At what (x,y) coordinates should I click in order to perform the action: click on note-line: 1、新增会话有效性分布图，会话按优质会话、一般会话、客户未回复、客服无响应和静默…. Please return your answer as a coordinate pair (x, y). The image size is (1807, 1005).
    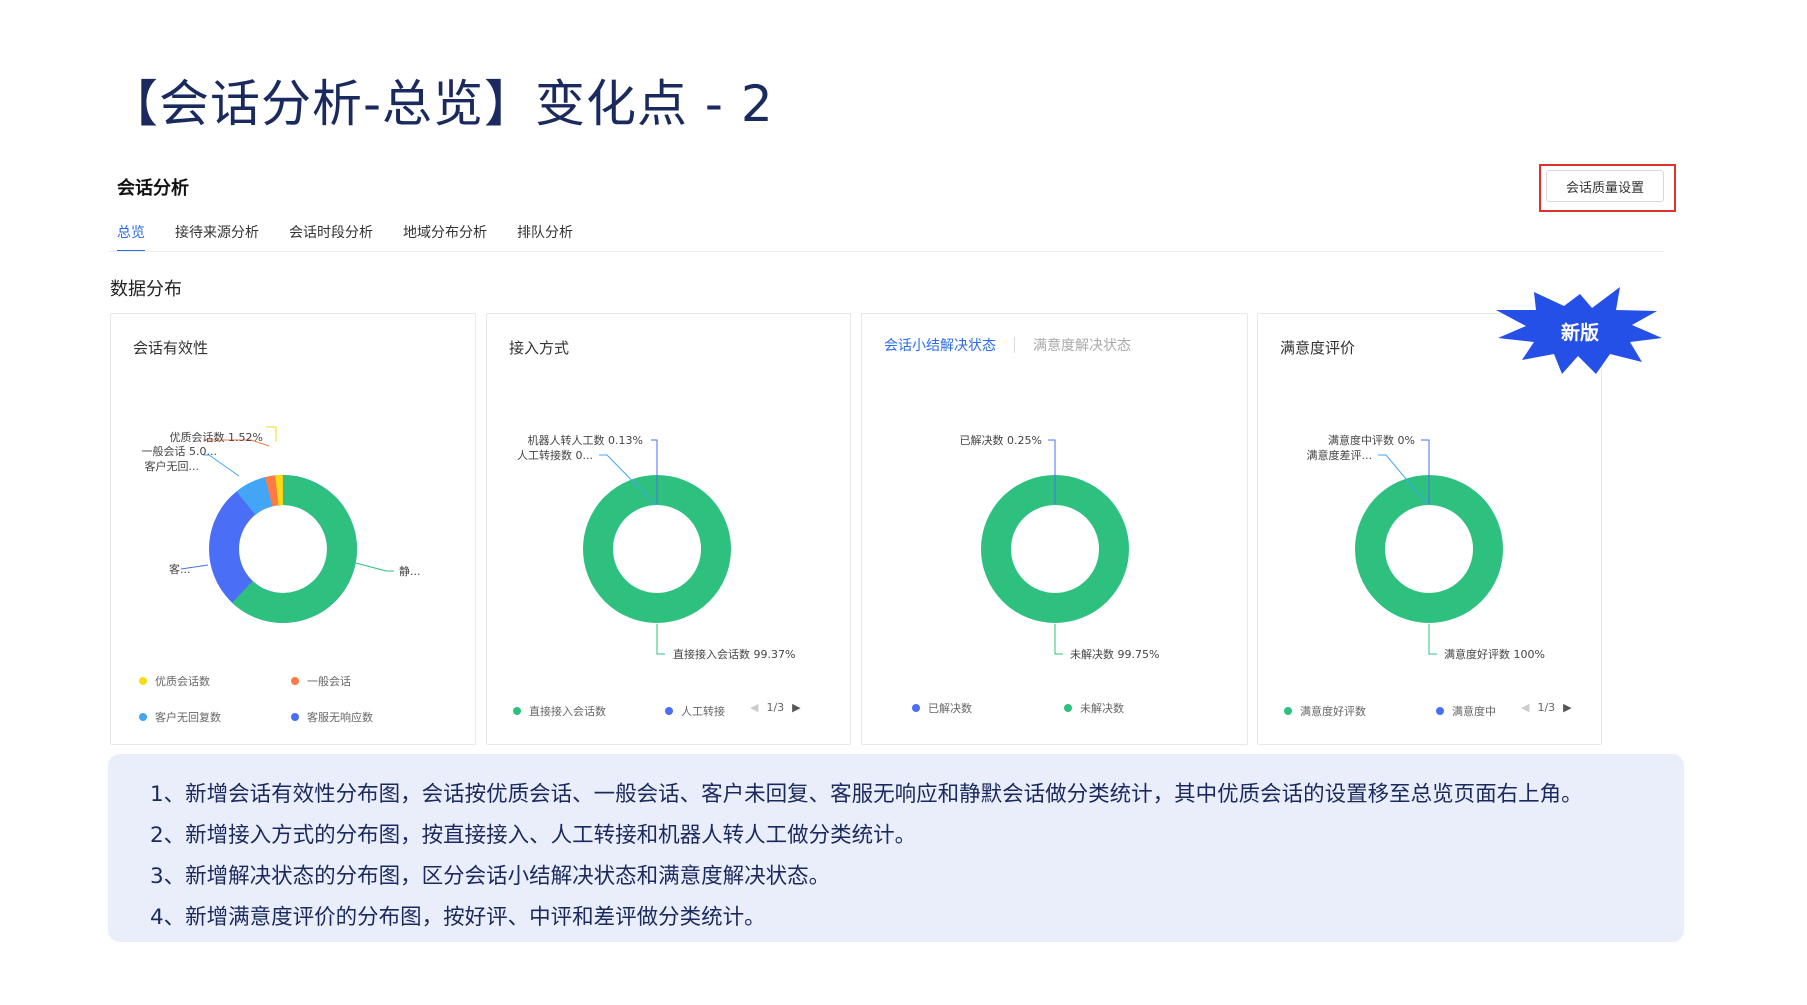
    Looking at the image, I should click on (866, 794).